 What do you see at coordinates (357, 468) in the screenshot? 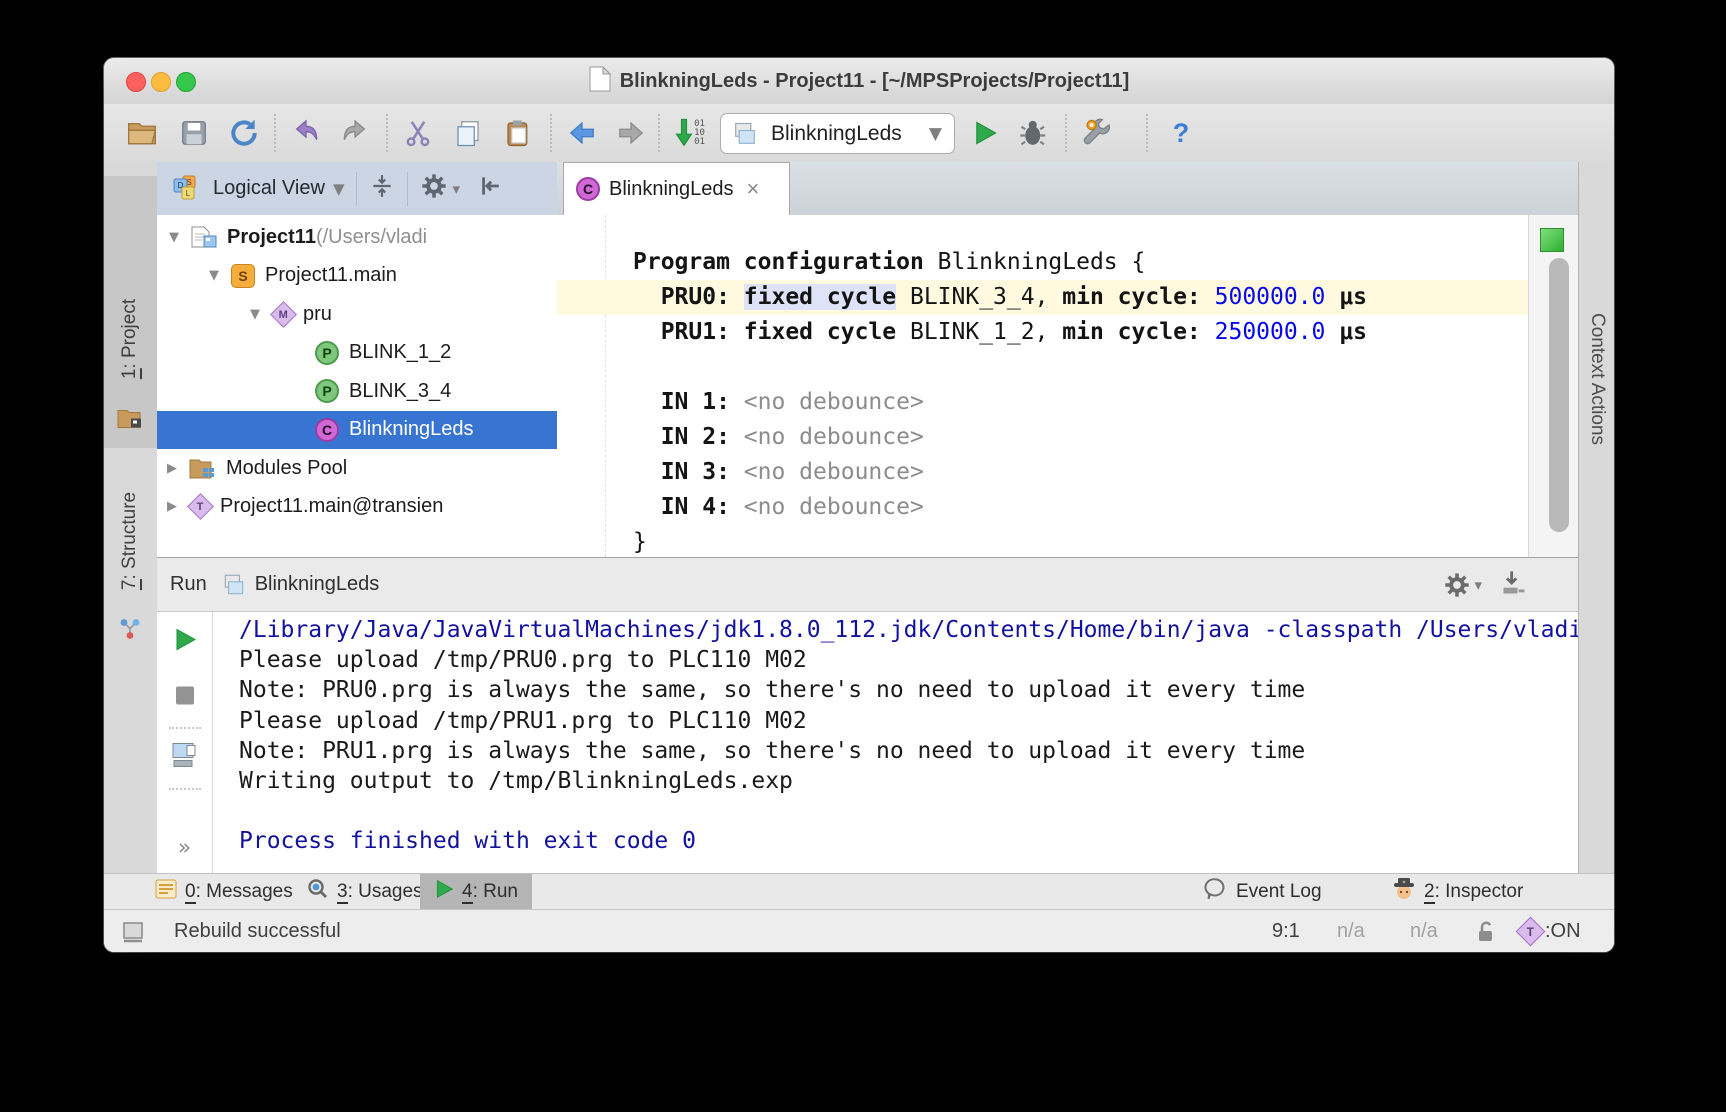
I see `tree-item-modules-pool: ▶ Modules Pool` at bounding box center [357, 468].